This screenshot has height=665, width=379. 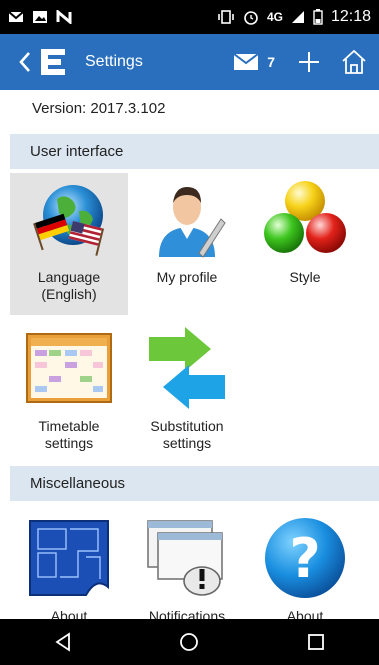 I want to click on home-circle-icon, so click(x=189, y=642).